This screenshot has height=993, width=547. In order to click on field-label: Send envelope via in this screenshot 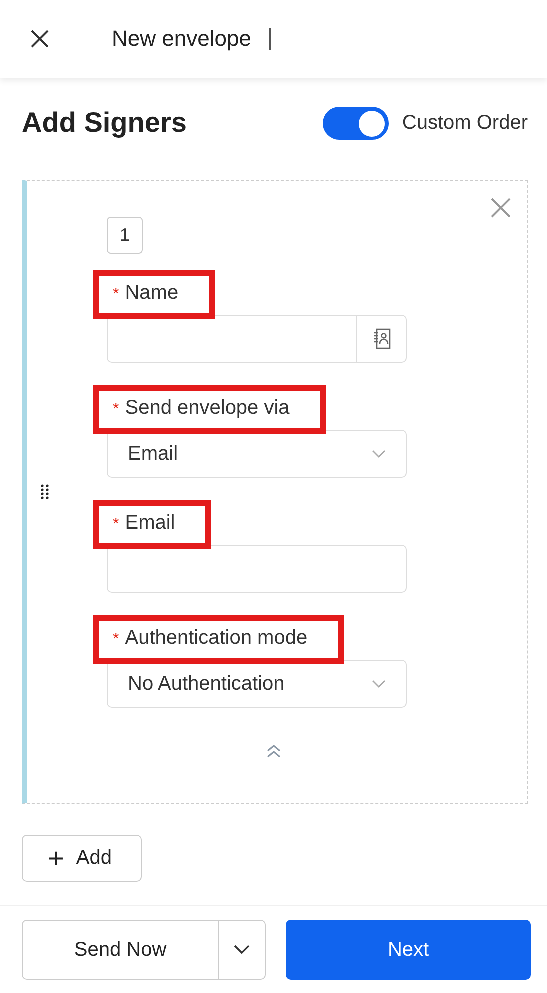, I will do `click(207, 408)`.